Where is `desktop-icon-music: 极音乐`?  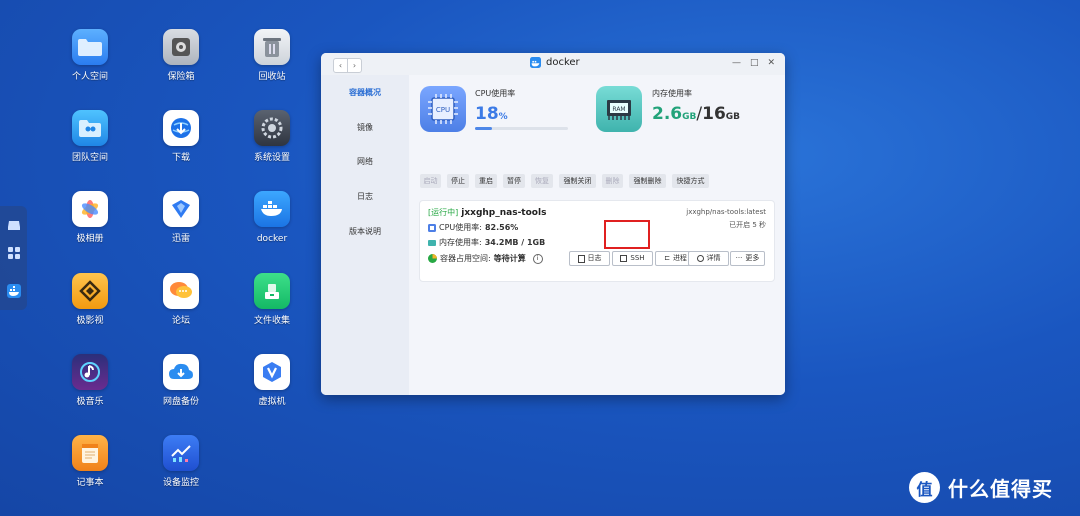
desktop-icon-music: 极音乐 is located at coordinates (90, 381).